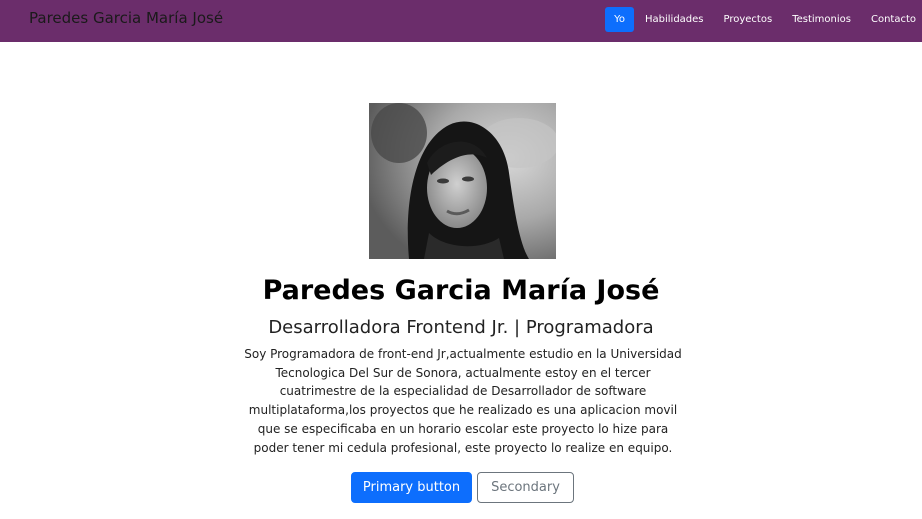 The image size is (922, 519). What do you see at coordinates (892, 19) in the screenshot?
I see `nav-link-contacto: Contacto` at bounding box center [892, 19].